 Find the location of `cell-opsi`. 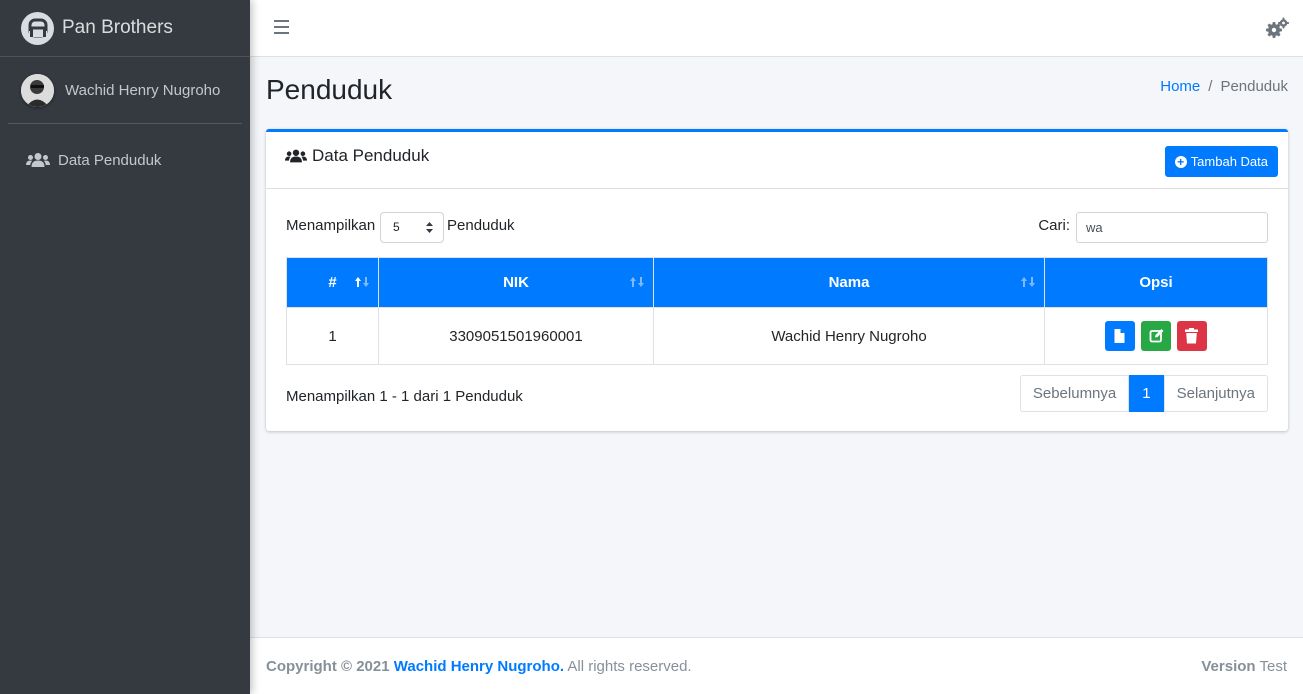

cell-opsi is located at coordinates (1156, 336).